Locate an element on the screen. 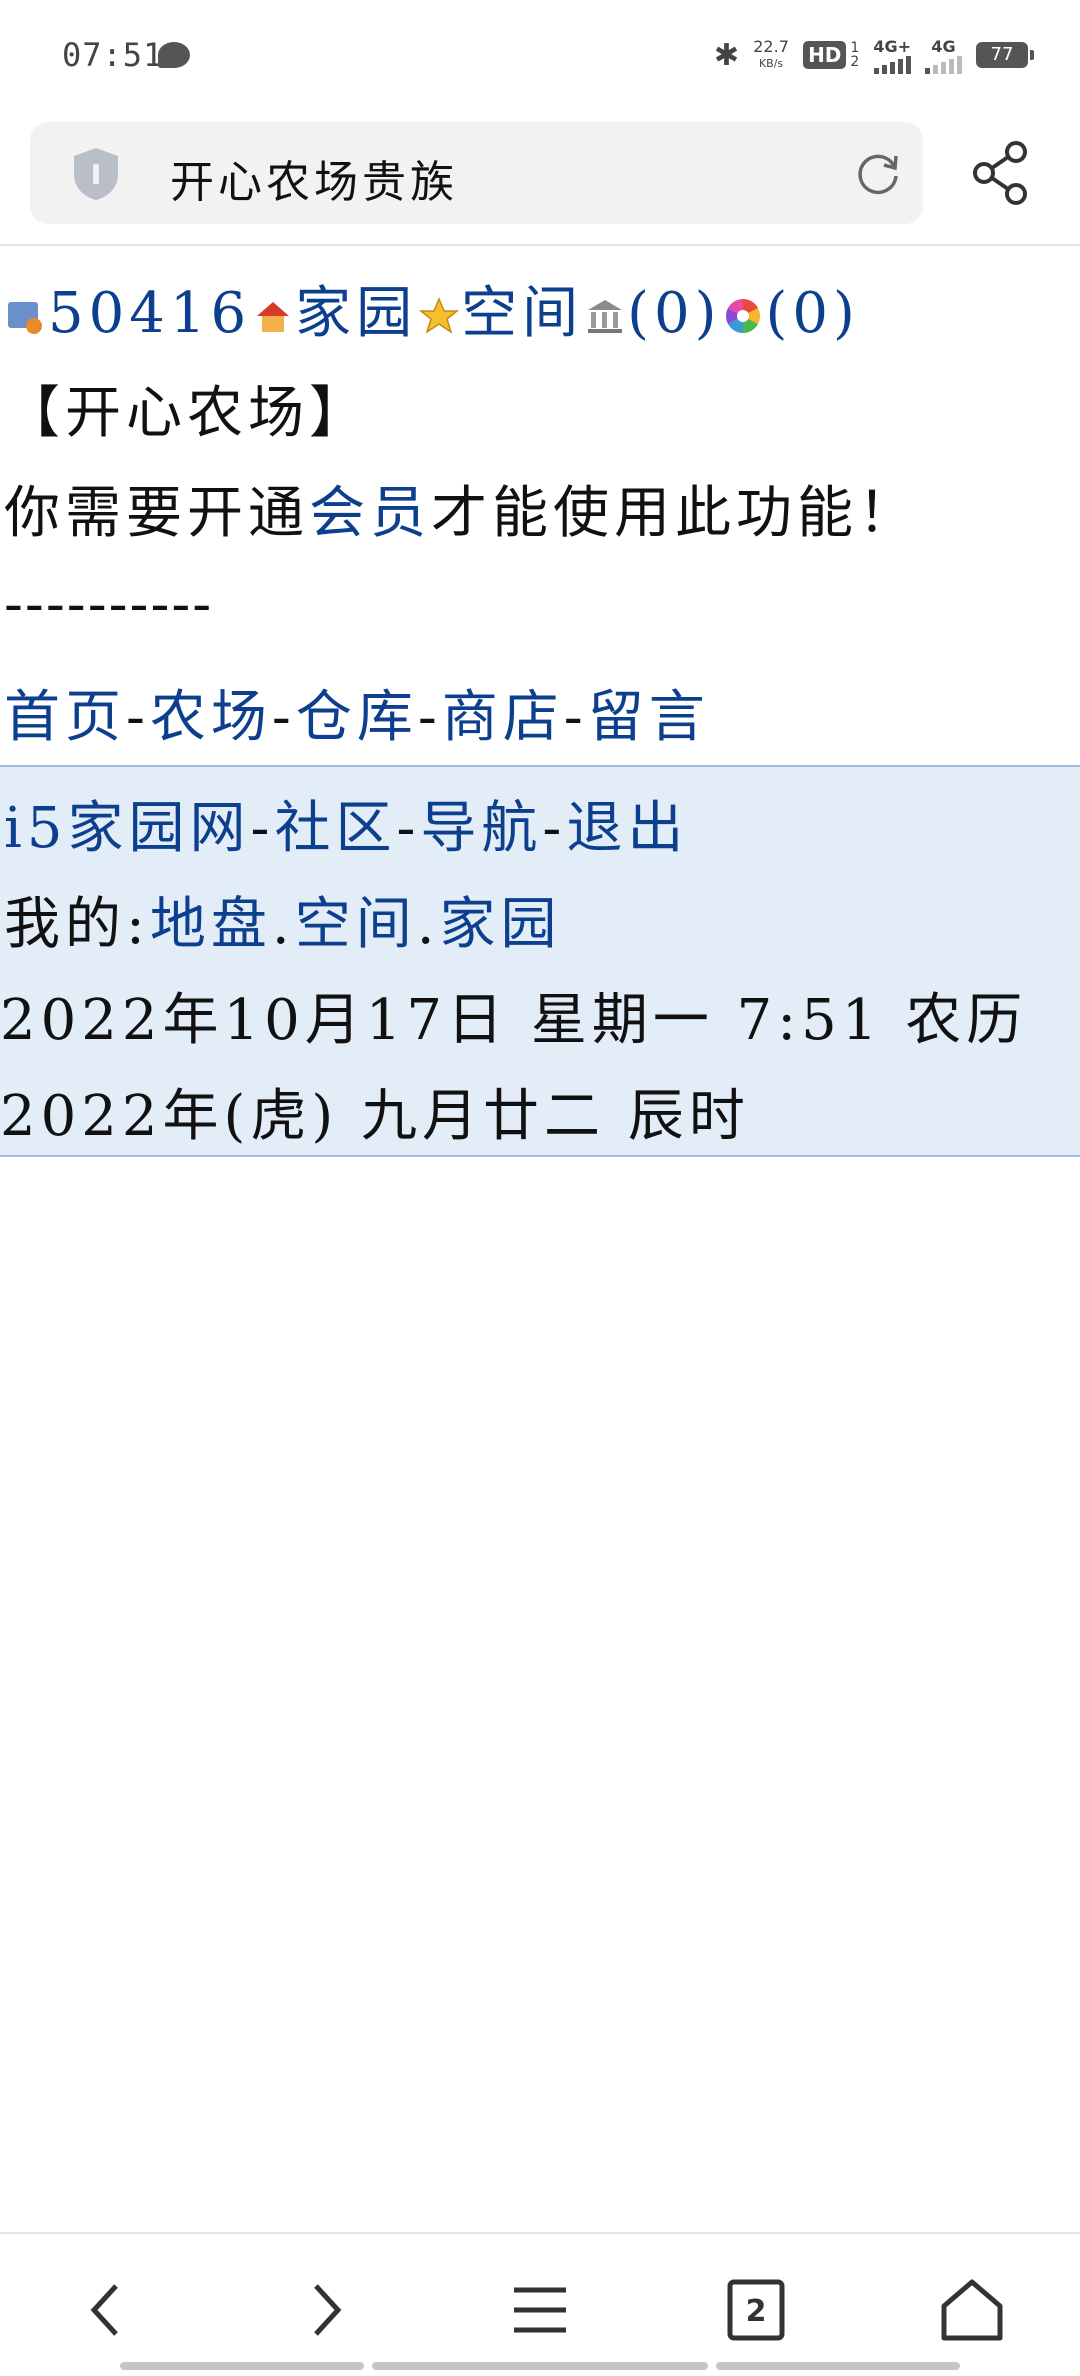 This screenshot has width=1080, height=2376. signal-bars-icon is located at coordinates (892, 64).